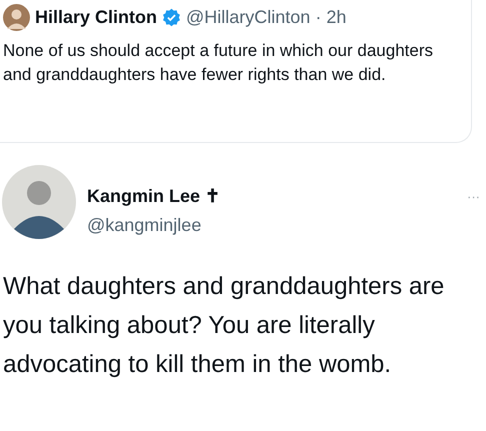 The image size is (486, 431). What do you see at coordinates (96, 17) in the screenshot?
I see `author-name: Hillary Clinton` at bounding box center [96, 17].